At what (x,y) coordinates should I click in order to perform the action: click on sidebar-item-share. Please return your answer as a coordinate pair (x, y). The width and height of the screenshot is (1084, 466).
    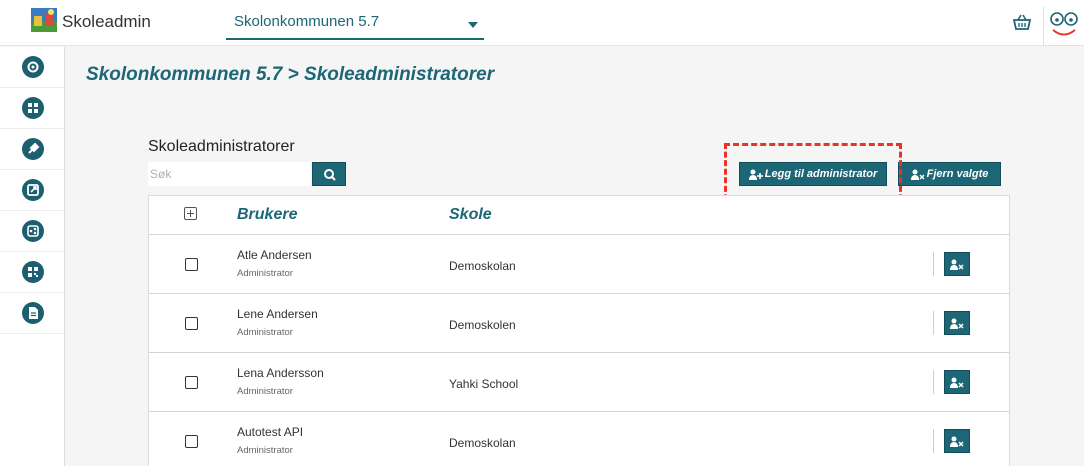
    Looking at the image, I should click on (32, 231).